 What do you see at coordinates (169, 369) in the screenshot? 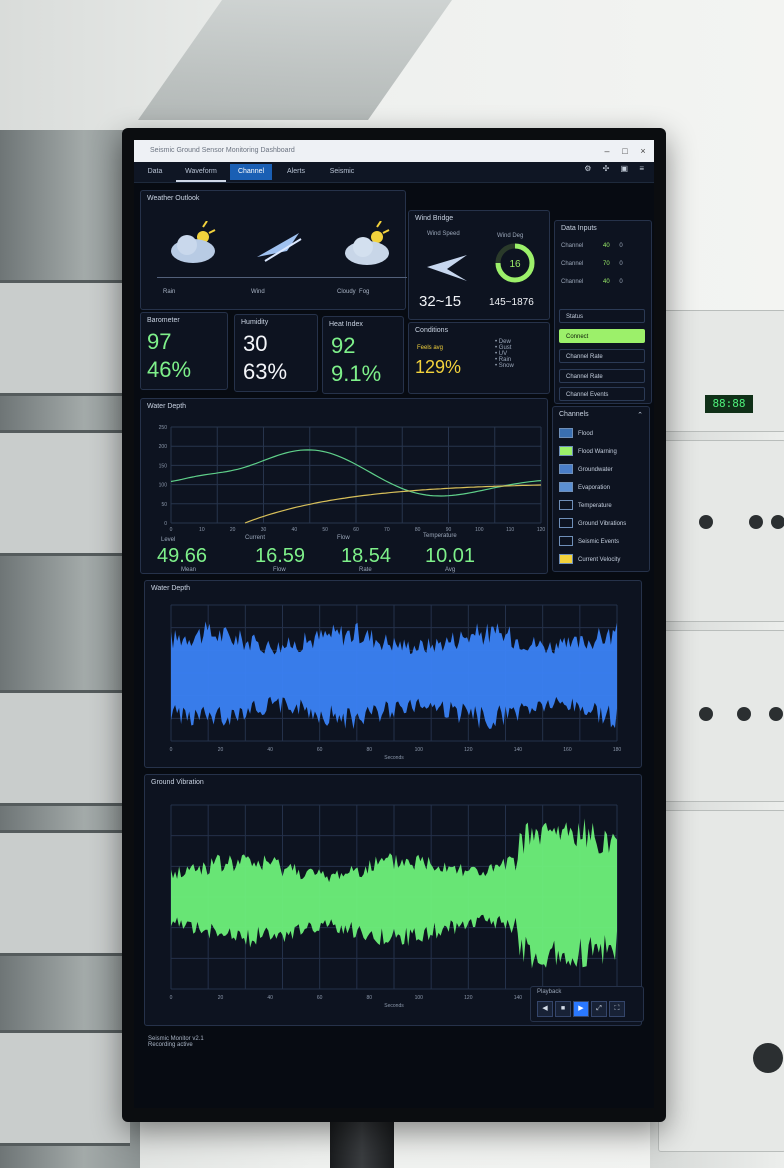
I see `stat-percent: 46%` at bounding box center [169, 369].